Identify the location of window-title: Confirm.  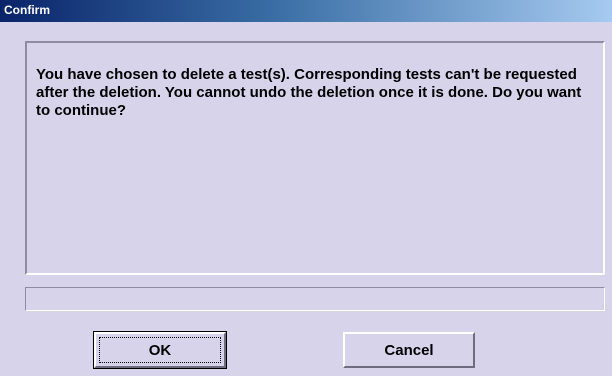
(27, 10).